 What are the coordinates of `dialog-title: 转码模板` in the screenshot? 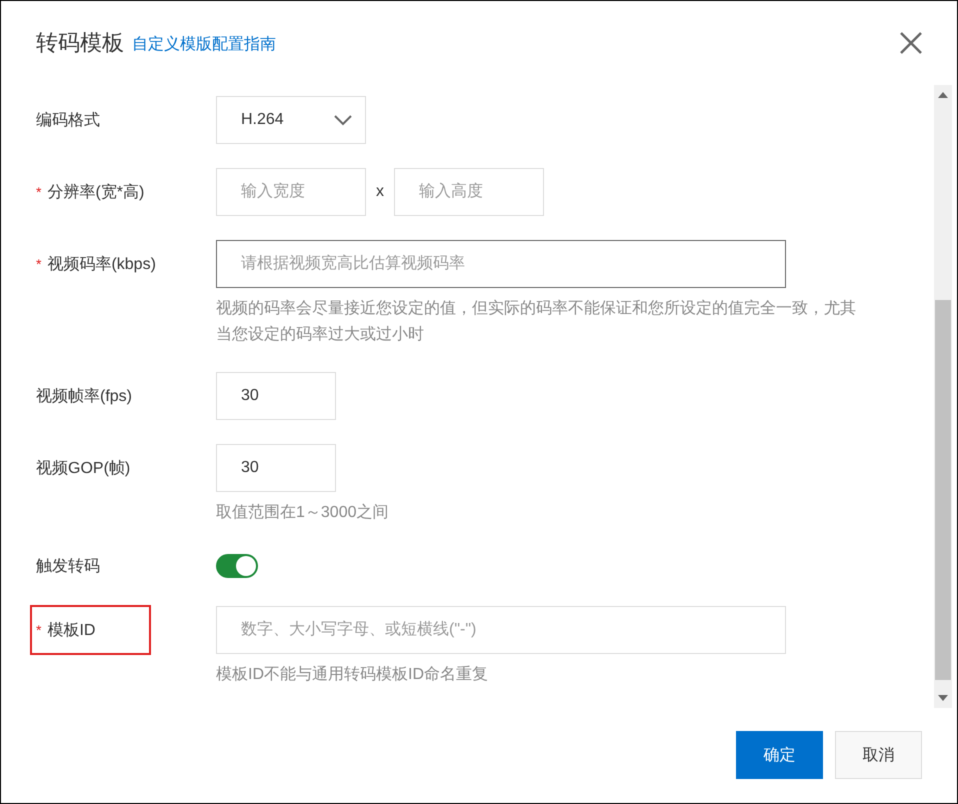 It's located at (80, 43).